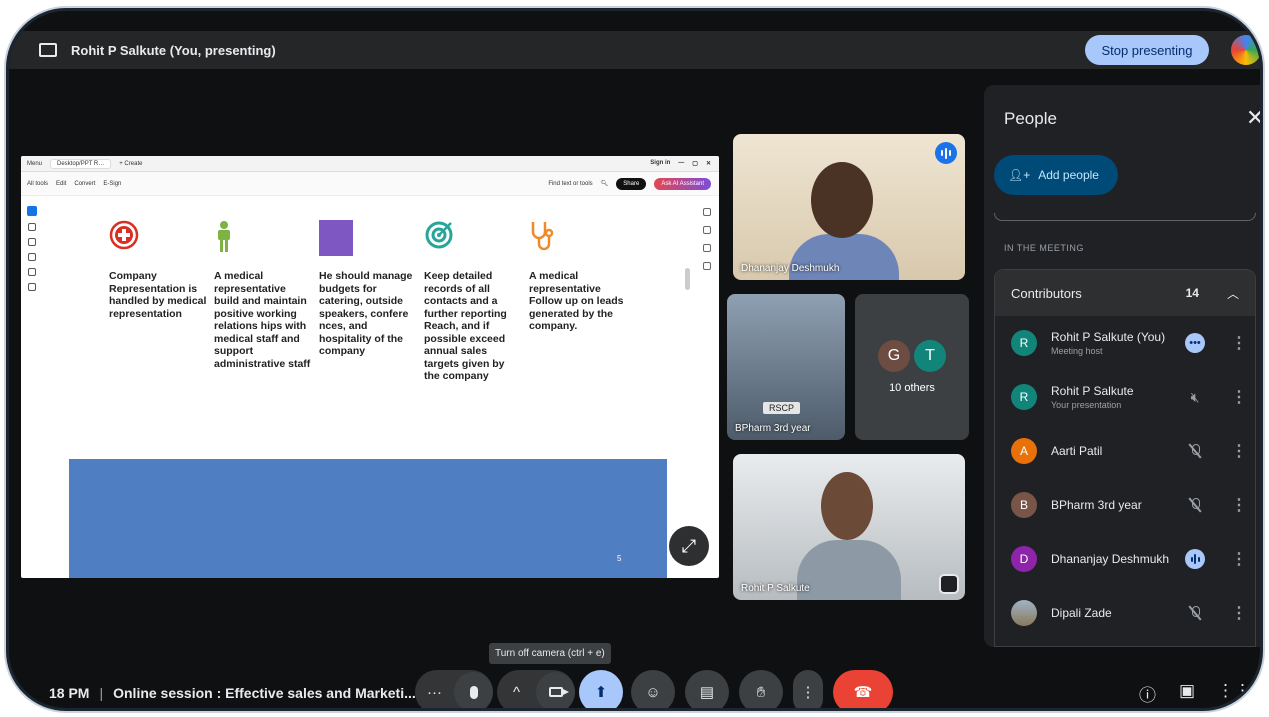  What do you see at coordinates (707, 266) in the screenshot?
I see `page-tool-icon` at bounding box center [707, 266].